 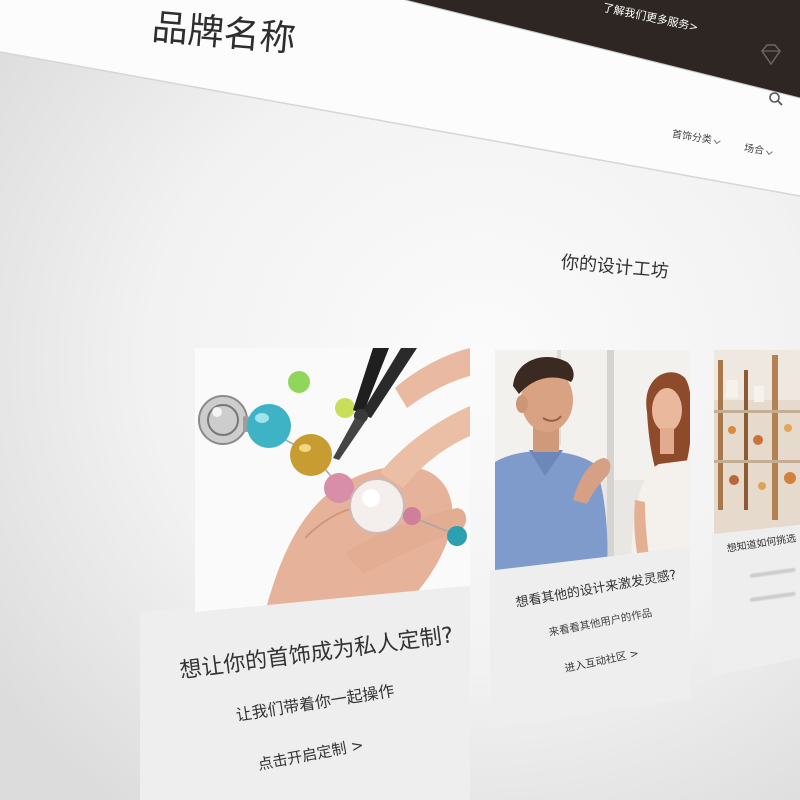 I want to click on small-teal-bead, so click(x=457, y=536).